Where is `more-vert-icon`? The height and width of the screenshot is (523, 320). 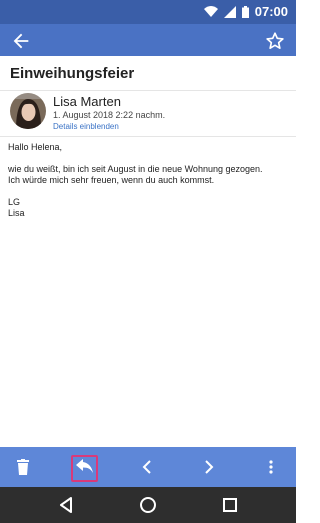 more-vert-icon is located at coordinates (271, 467).